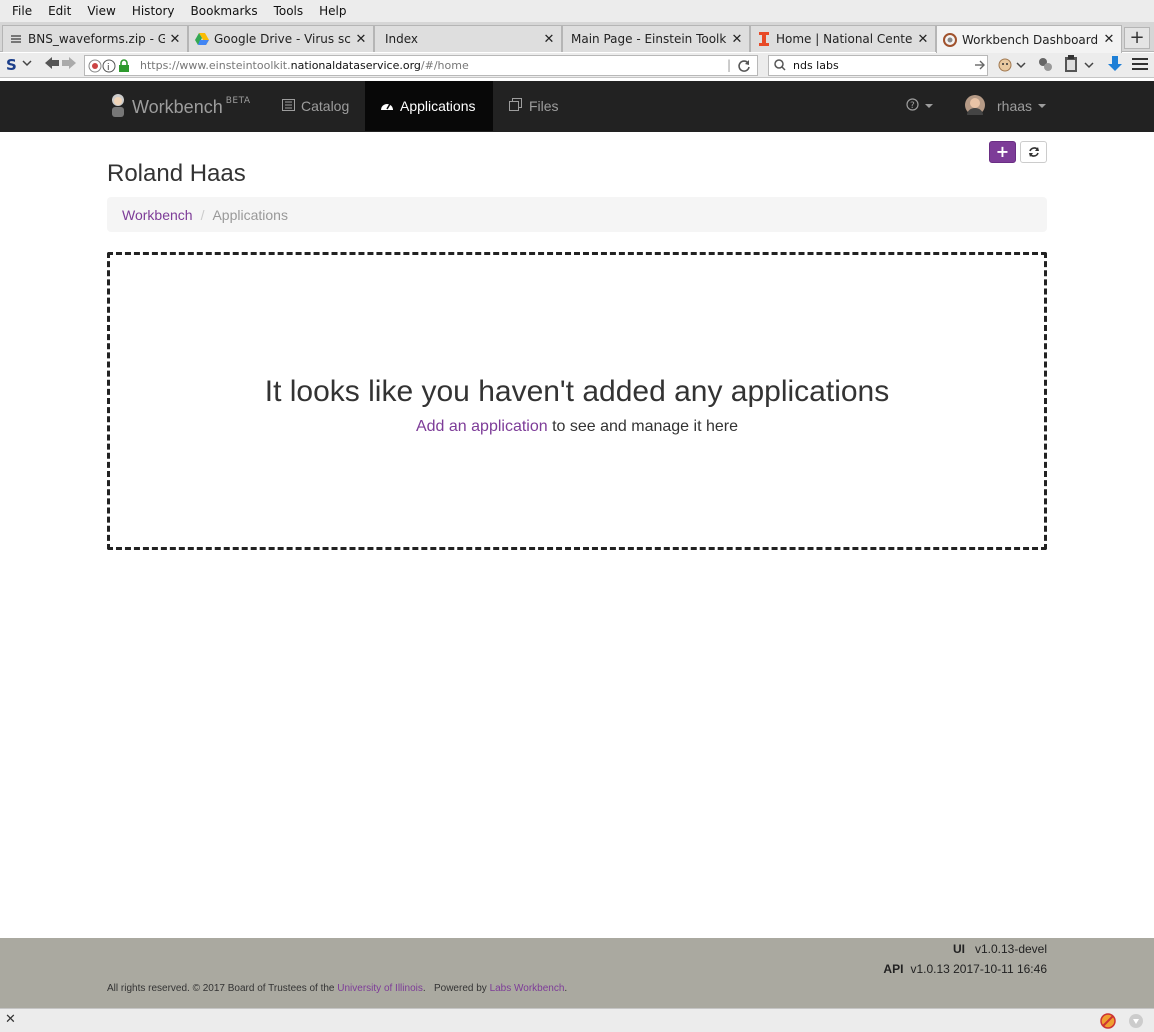 The image size is (1154, 1032). I want to click on page-title: Roland Haas, so click(176, 173).